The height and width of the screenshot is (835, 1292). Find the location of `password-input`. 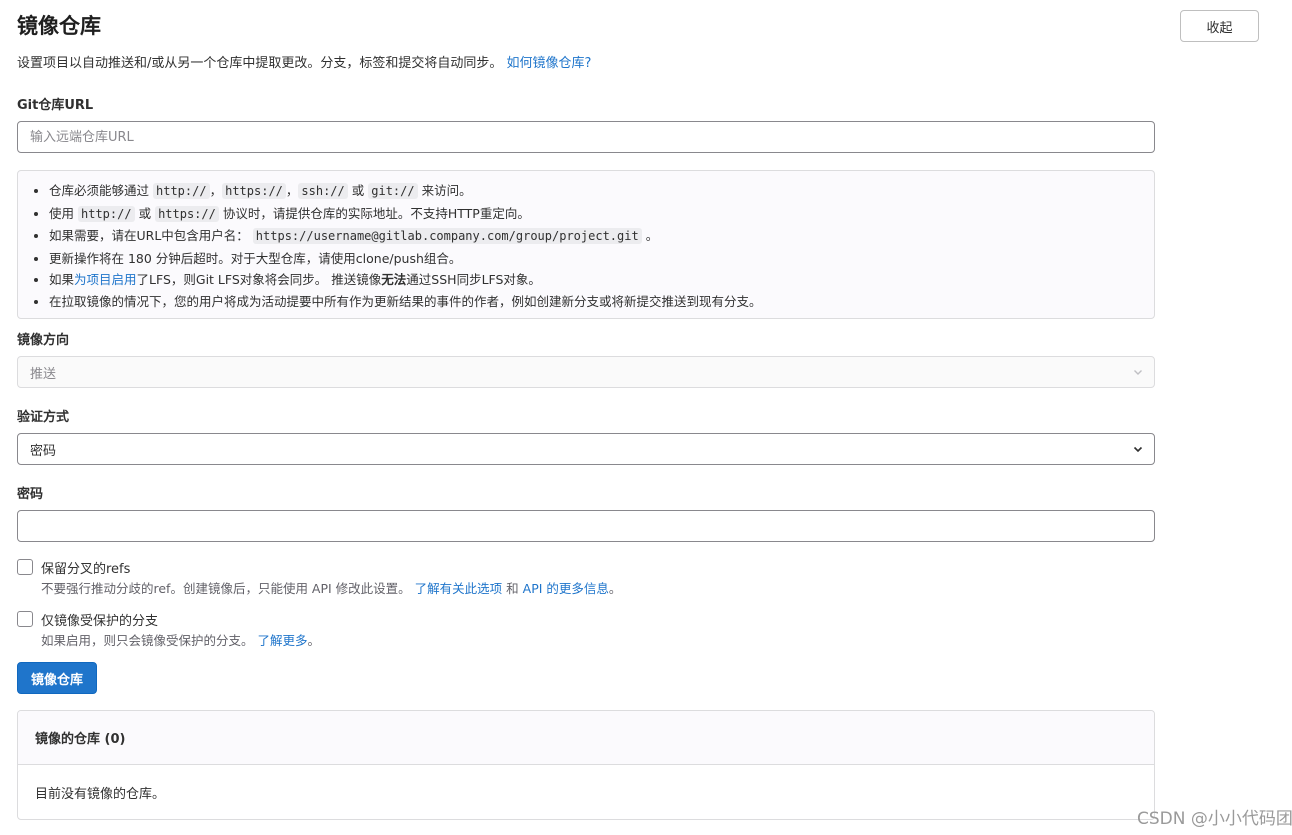

password-input is located at coordinates (586, 526).